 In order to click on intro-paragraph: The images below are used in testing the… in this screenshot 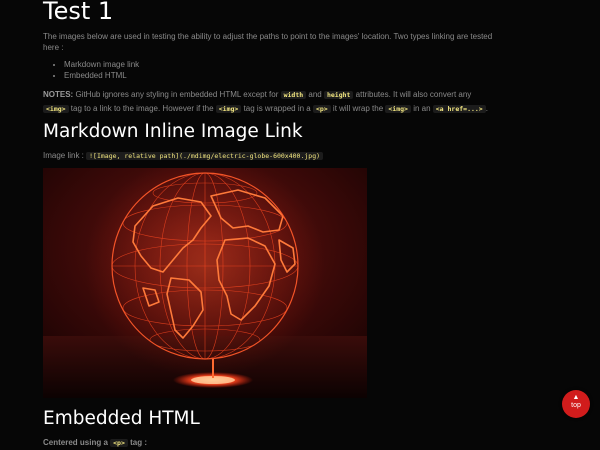, I will do `click(268, 42)`.